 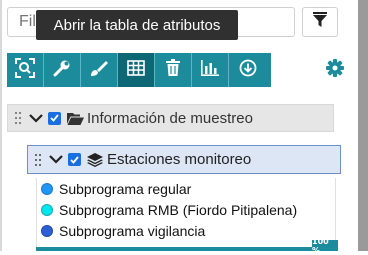 I want to click on legend-item: Subprograma RMB (Fiordo Pitipalena), so click(x=169, y=210).